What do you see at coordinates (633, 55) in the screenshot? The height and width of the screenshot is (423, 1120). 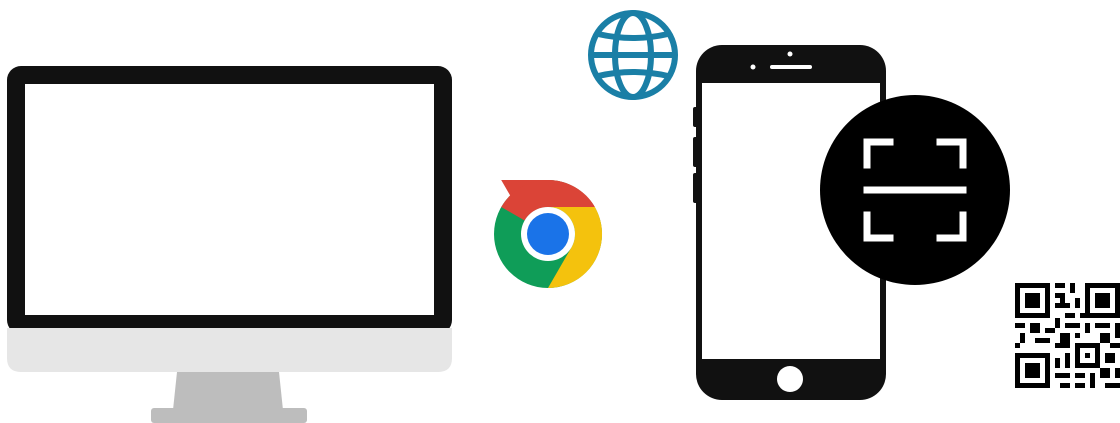 I see `globe-icon` at bounding box center [633, 55].